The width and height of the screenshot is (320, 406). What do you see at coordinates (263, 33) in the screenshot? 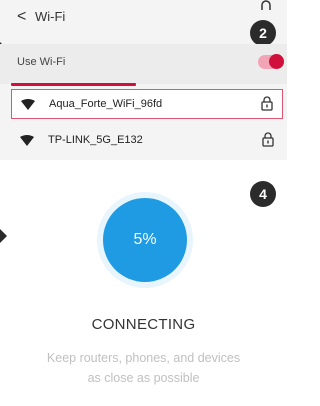
I see `step-badge-2: 2` at bounding box center [263, 33].